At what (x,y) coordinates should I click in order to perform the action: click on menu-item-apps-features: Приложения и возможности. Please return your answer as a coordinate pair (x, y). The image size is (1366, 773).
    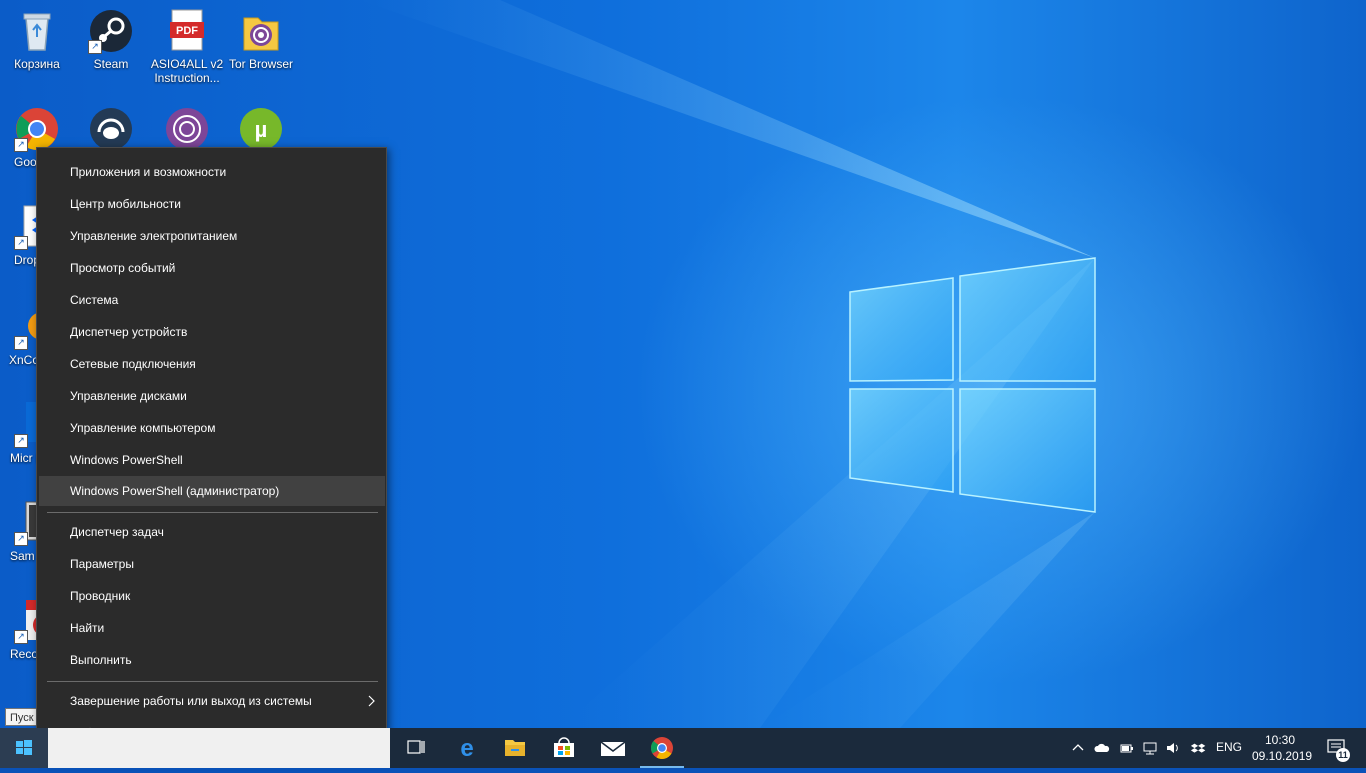
    Looking at the image, I should click on (211, 172).